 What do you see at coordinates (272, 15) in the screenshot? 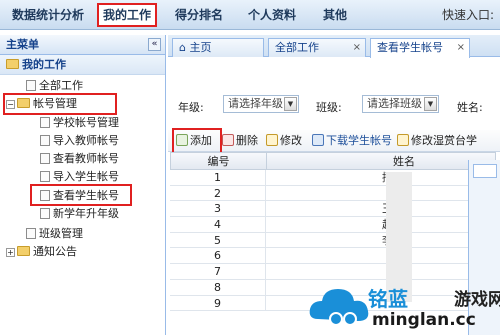
I see `nav-profile: 个人资料` at bounding box center [272, 15].